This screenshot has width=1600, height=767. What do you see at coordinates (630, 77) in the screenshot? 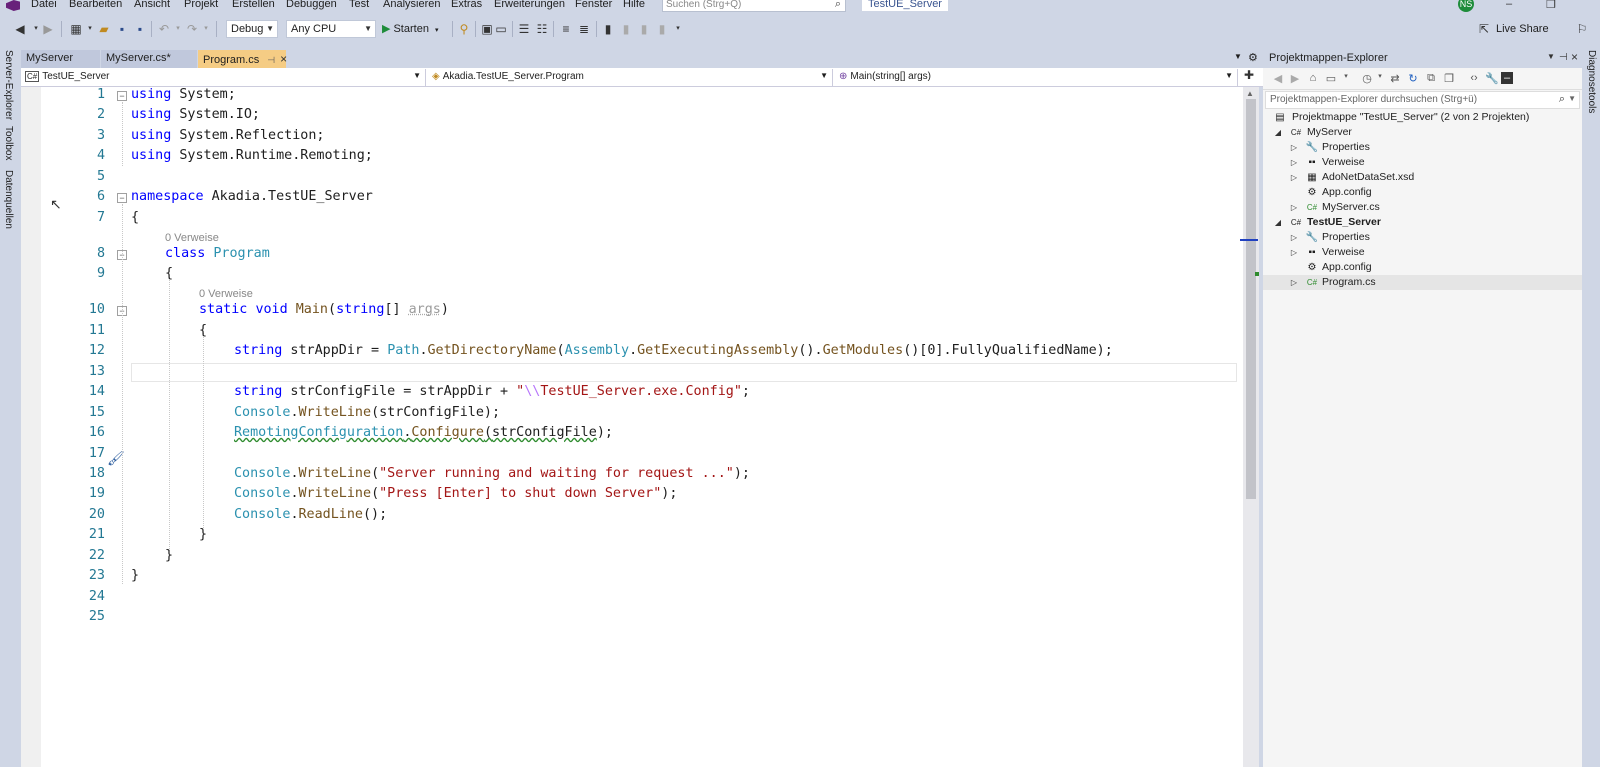
I see `type-dropdown: ◈ Akadia.TestUE_Server.Program ▼` at bounding box center [630, 77].